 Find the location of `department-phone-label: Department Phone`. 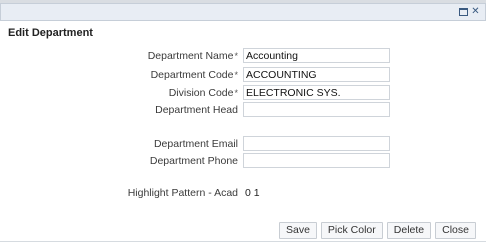

department-phone-label: Department Phone is located at coordinates (193, 161).